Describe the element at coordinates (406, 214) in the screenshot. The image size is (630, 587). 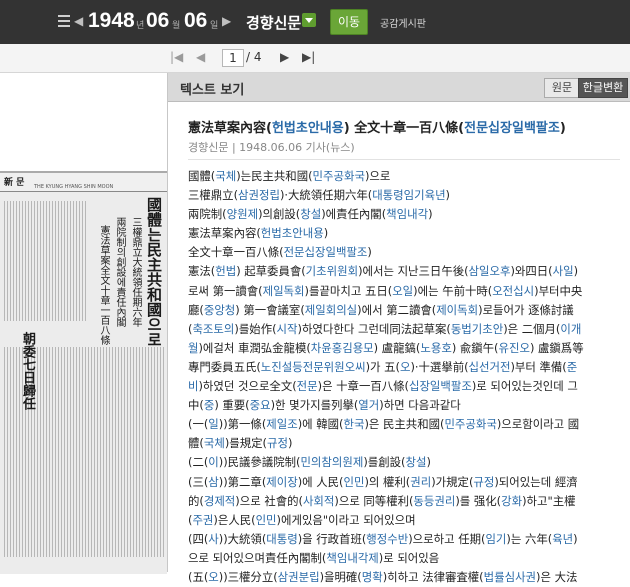
I see `article-line: 兩院制(양원제)의創設(창설)에責任內閣(책임내각)` at that location.